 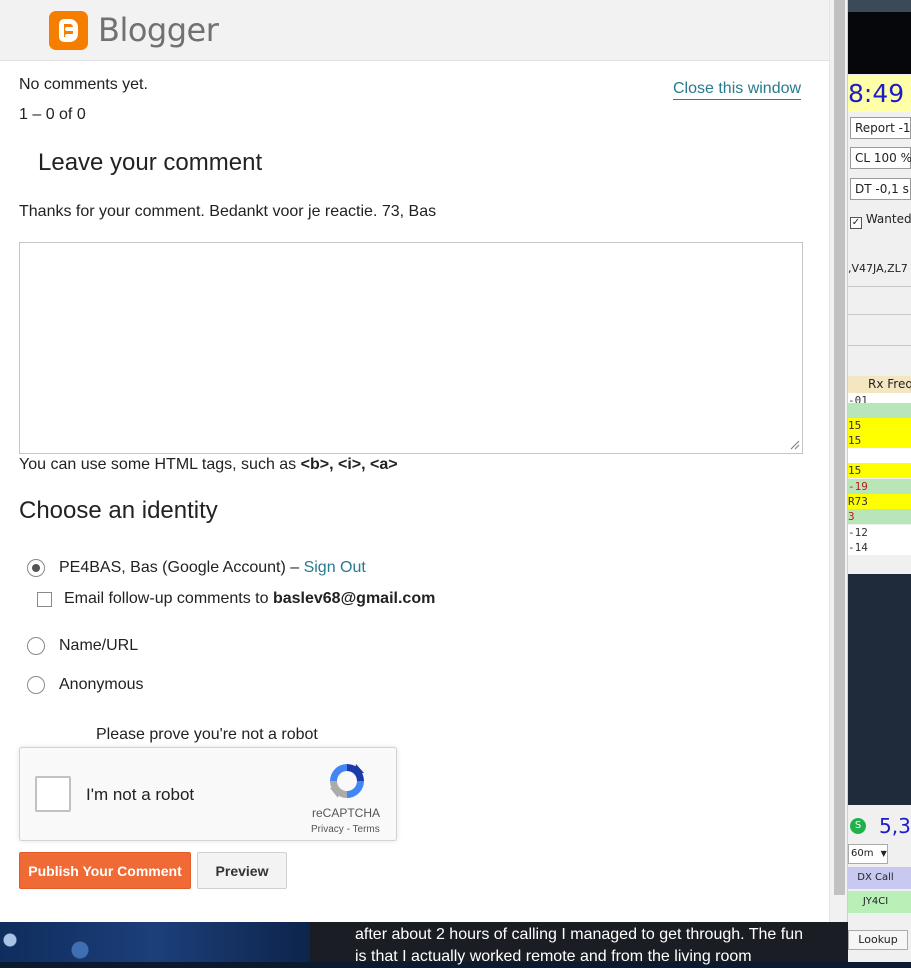 I want to click on wsjtx-wanted-label: Wanted, so click(x=888, y=219).